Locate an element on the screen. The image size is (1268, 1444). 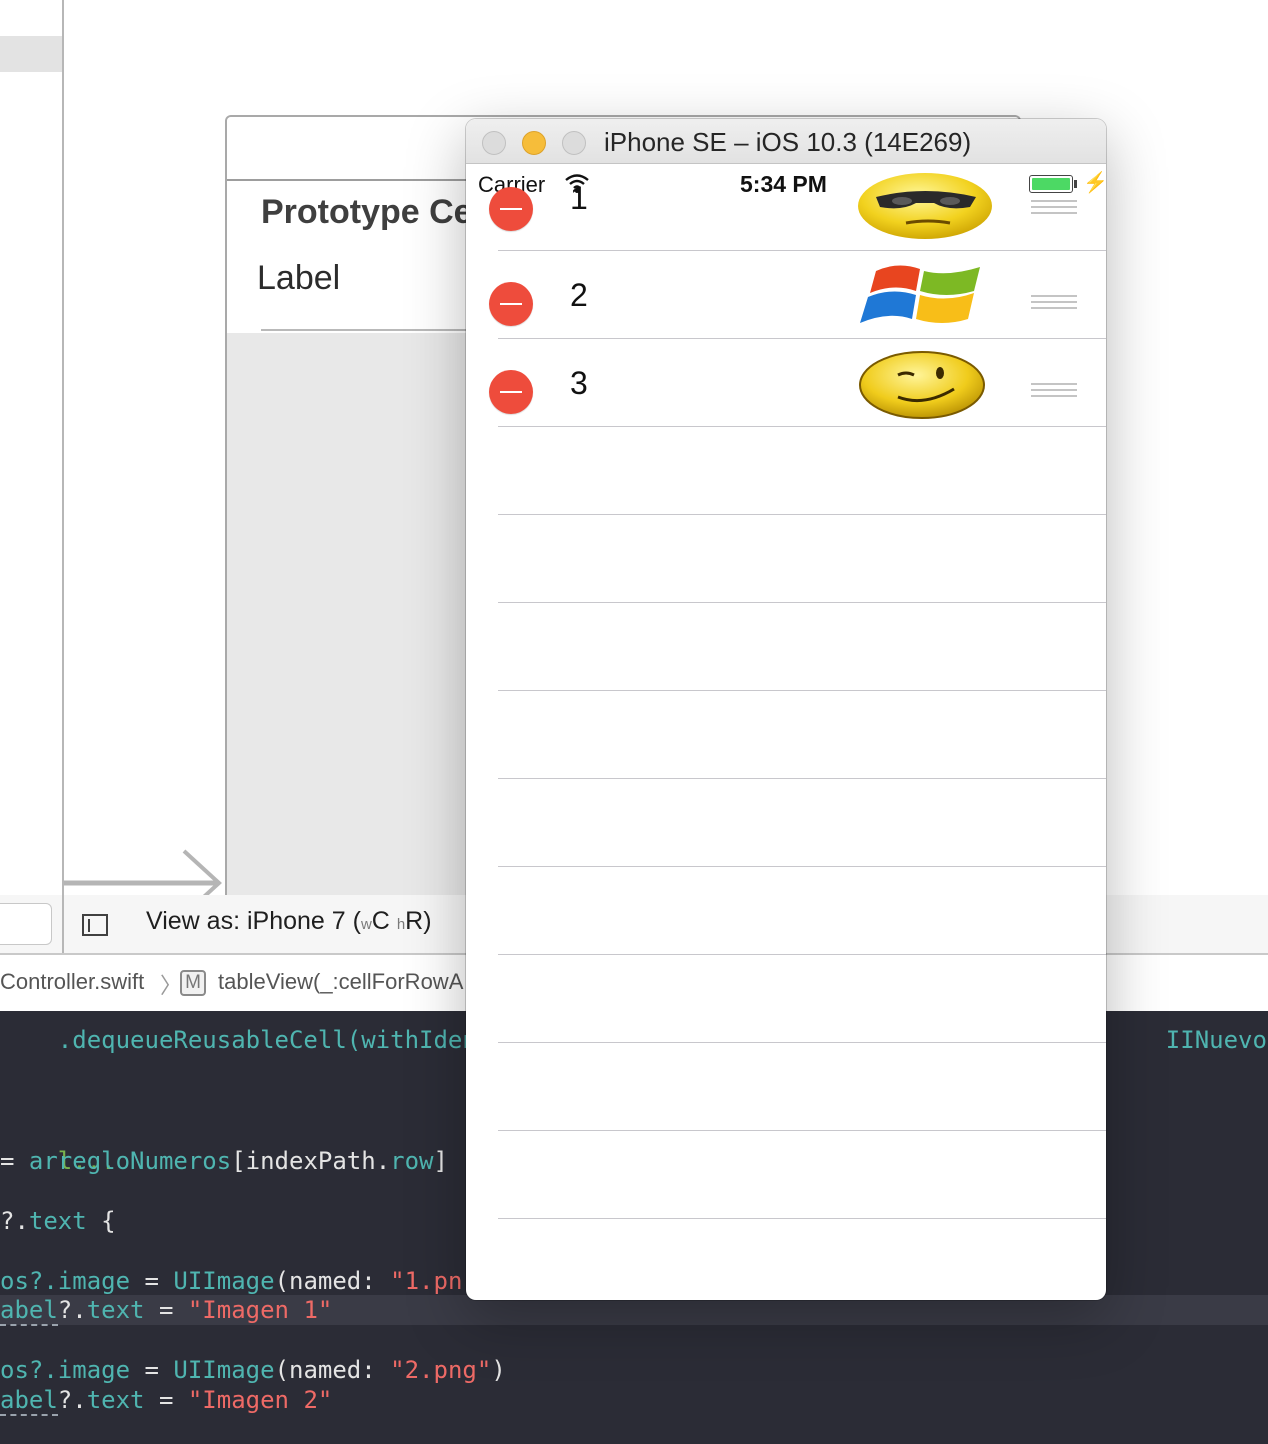
wink-smiley-icon is located at coordinates (927, 384).